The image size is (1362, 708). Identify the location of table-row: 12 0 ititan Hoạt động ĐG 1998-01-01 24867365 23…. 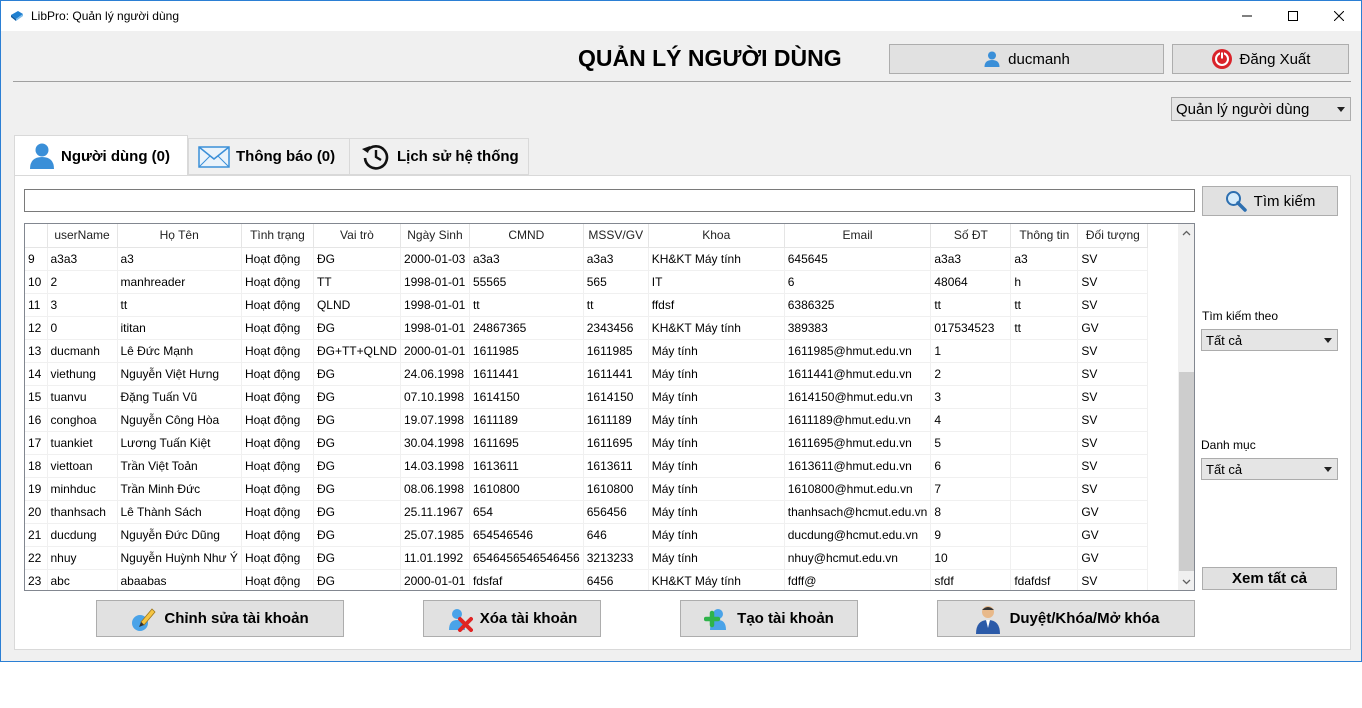
(587, 328).